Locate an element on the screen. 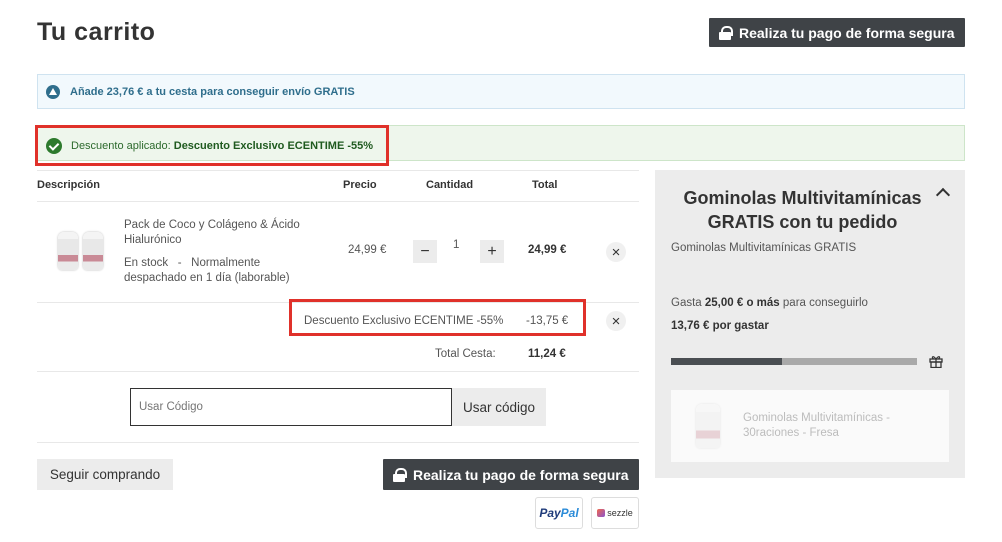 This screenshot has height=542, width=1002. quantity-increase-button: + is located at coordinates (492, 251).